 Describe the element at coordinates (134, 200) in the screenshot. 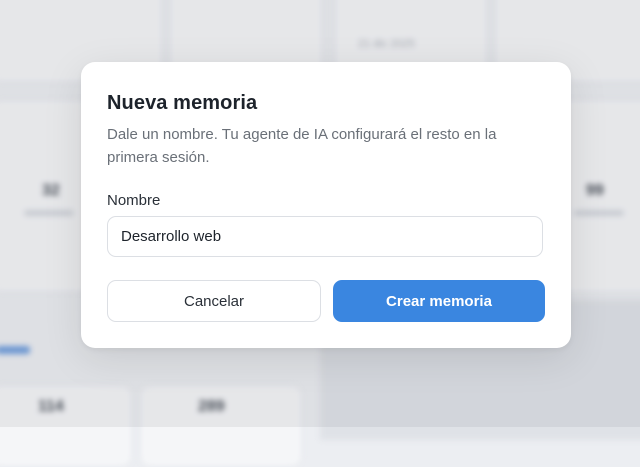

I see `name-field-label: Nombre` at that location.